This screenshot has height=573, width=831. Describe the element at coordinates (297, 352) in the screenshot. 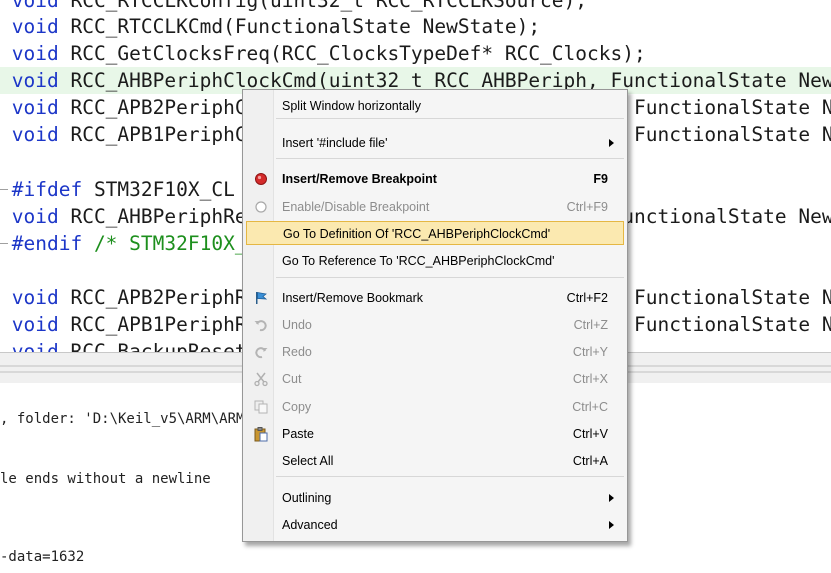

I see `menu-item-label: Redo` at that location.